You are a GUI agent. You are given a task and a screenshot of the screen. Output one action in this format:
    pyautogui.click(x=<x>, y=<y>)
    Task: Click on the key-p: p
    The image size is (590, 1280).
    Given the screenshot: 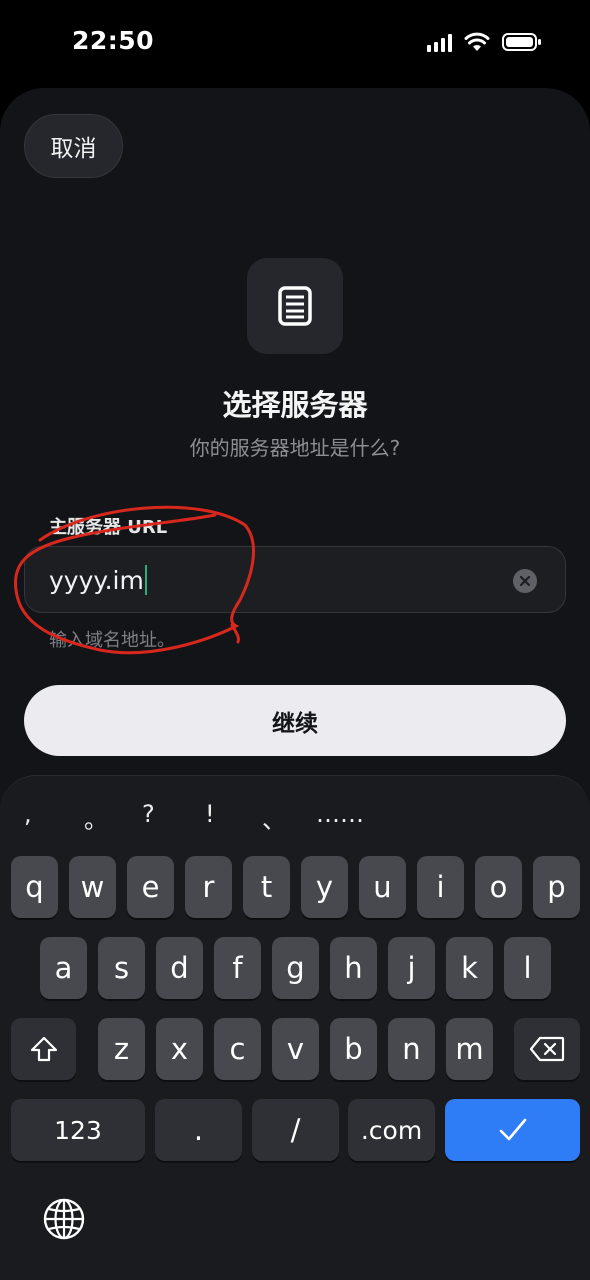 What is the action you would take?
    pyautogui.click(x=556, y=887)
    